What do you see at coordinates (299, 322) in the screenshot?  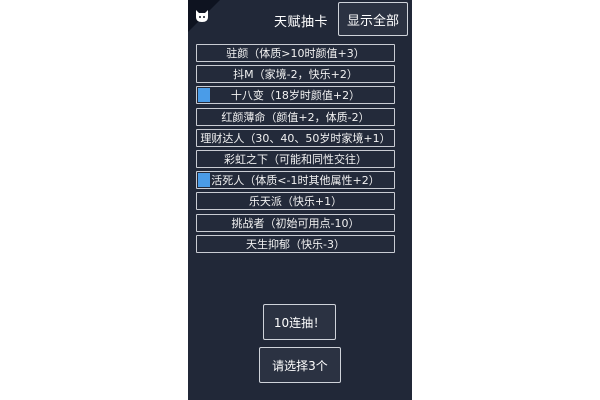 I see `ten-draw-button: 10连抽！` at bounding box center [299, 322].